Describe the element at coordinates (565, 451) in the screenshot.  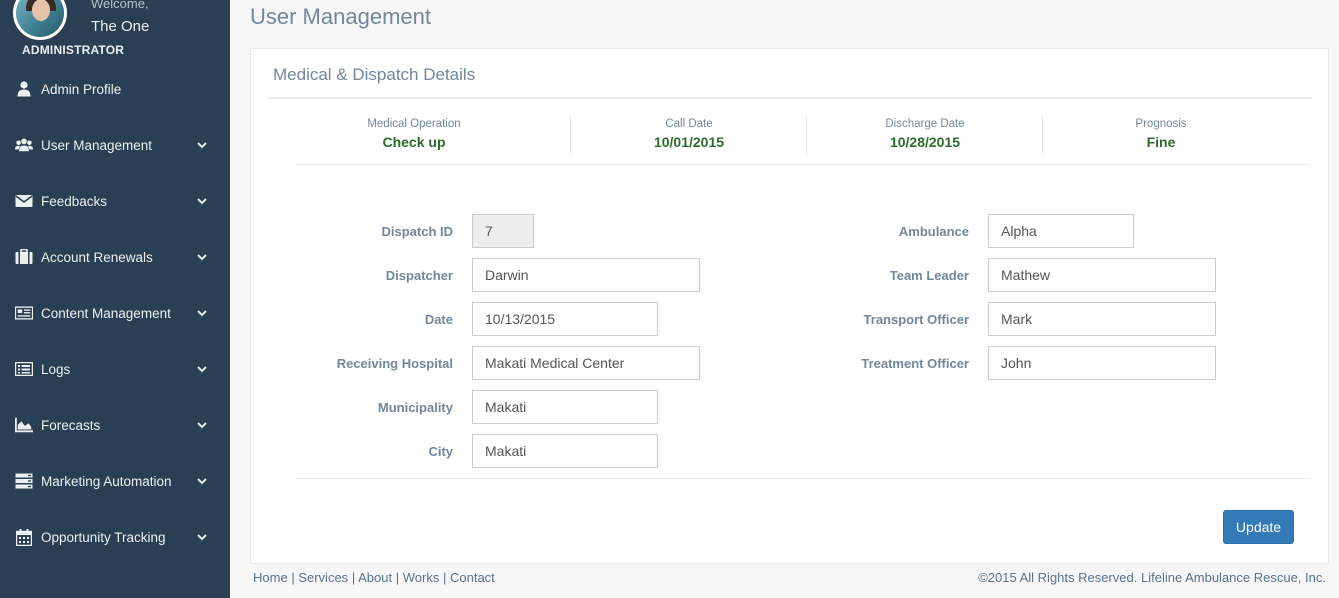
I see `city-field` at that location.